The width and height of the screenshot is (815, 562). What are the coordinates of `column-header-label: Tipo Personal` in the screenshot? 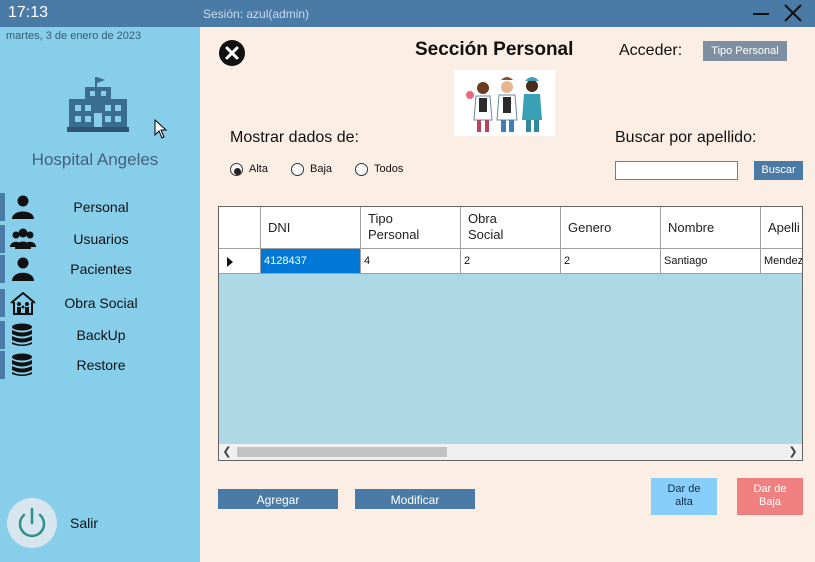 It's located at (394, 226).